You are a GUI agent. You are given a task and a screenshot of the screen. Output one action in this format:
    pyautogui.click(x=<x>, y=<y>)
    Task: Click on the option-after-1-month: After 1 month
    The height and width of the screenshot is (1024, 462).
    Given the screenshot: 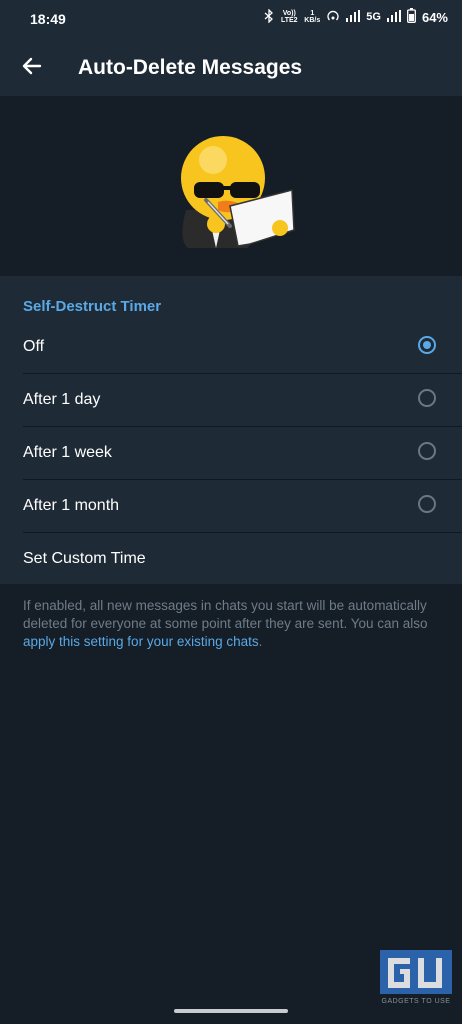 What is the action you would take?
    pyautogui.click(x=231, y=506)
    